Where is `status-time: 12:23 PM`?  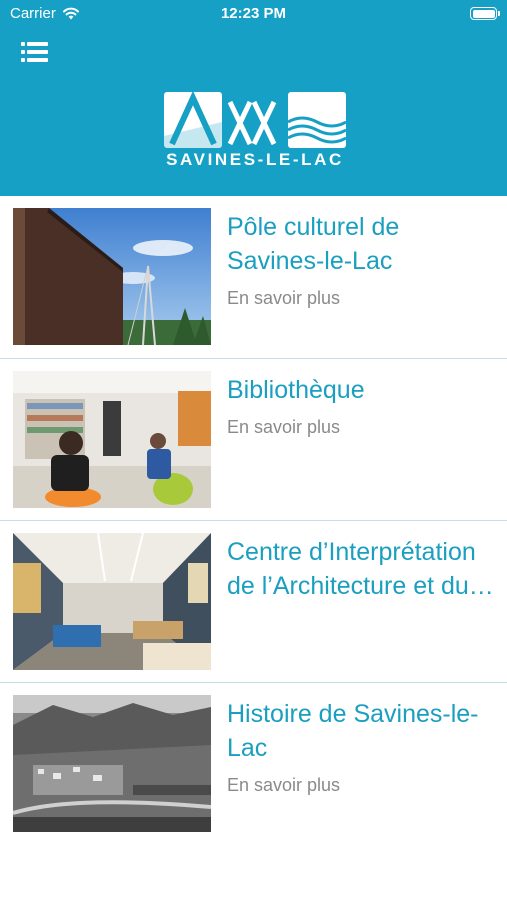
status-time: 12:23 PM is located at coordinates (253, 13).